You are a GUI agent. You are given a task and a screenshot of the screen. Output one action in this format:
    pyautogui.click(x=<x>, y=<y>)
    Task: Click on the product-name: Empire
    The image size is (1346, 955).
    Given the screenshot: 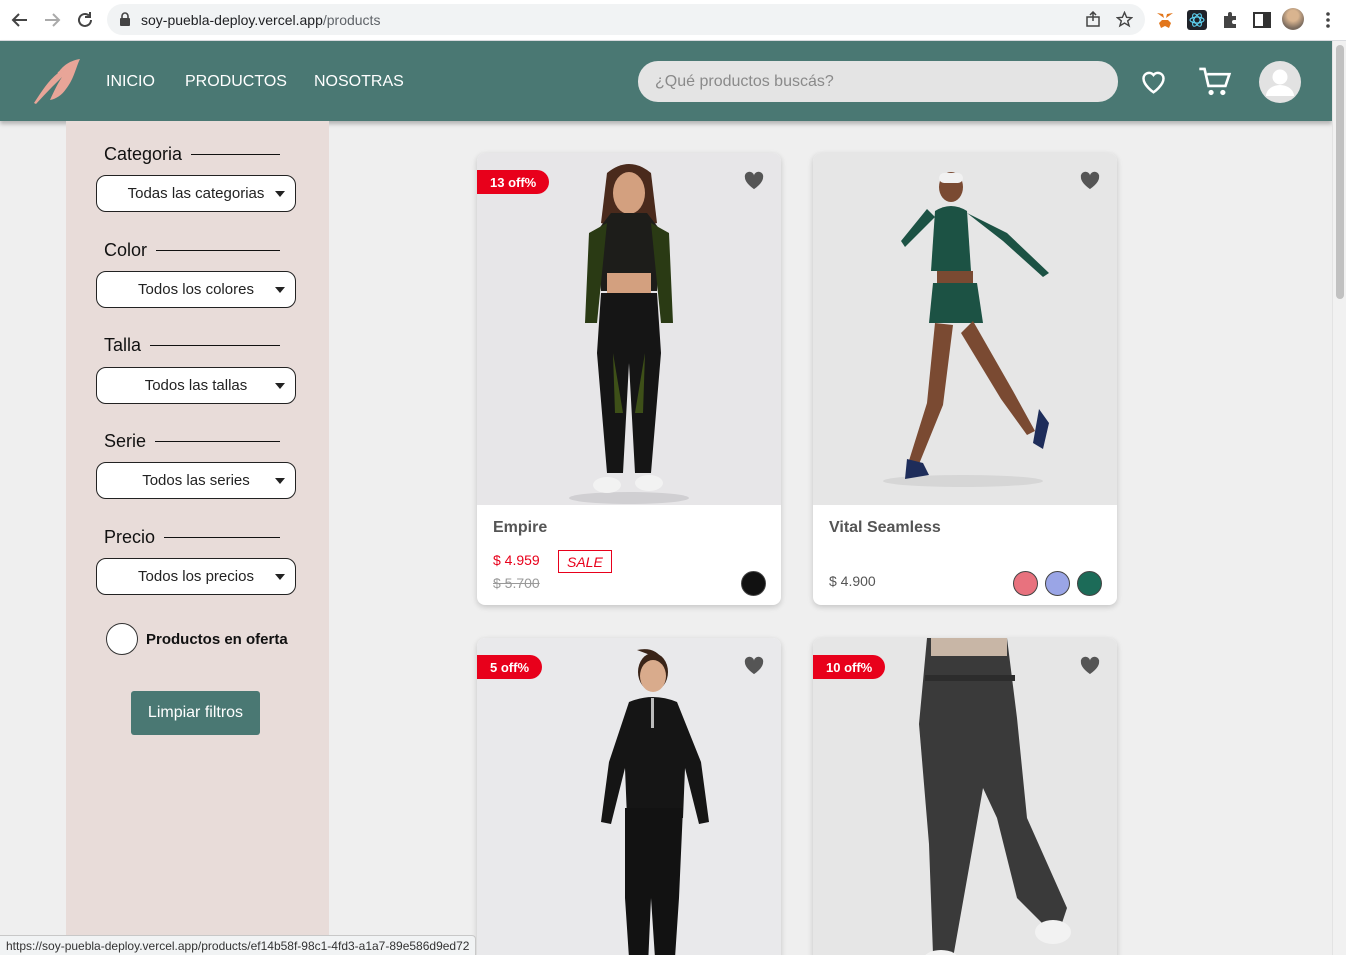 What is the action you would take?
    pyautogui.click(x=520, y=527)
    